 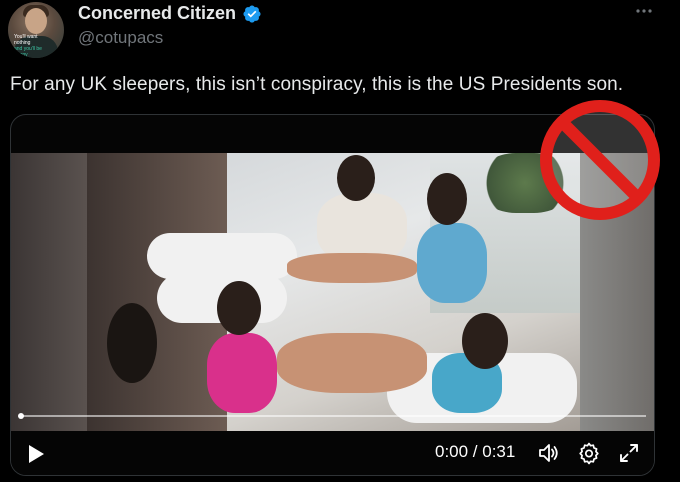 I want to click on video-progress-knob, so click(x=21, y=416).